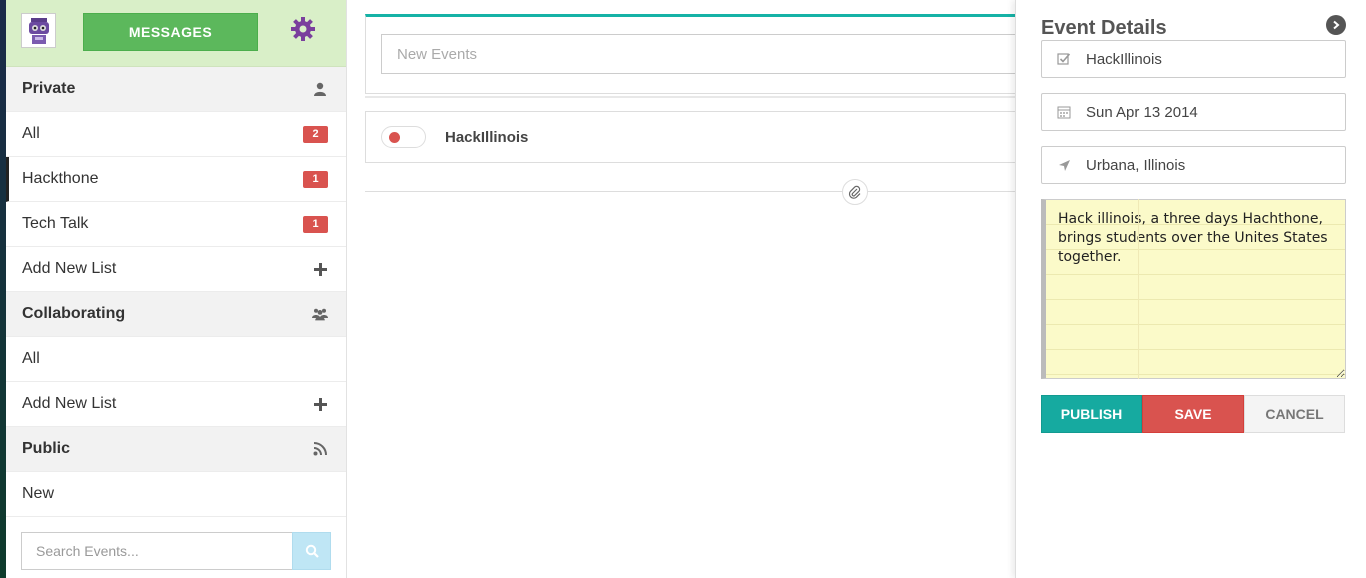 Image resolution: width=1366 pixels, height=578 pixels. Describe the element at coordinates (1091, 414) in the screenshot. I see `publish-button: PUBLISH` at that location.